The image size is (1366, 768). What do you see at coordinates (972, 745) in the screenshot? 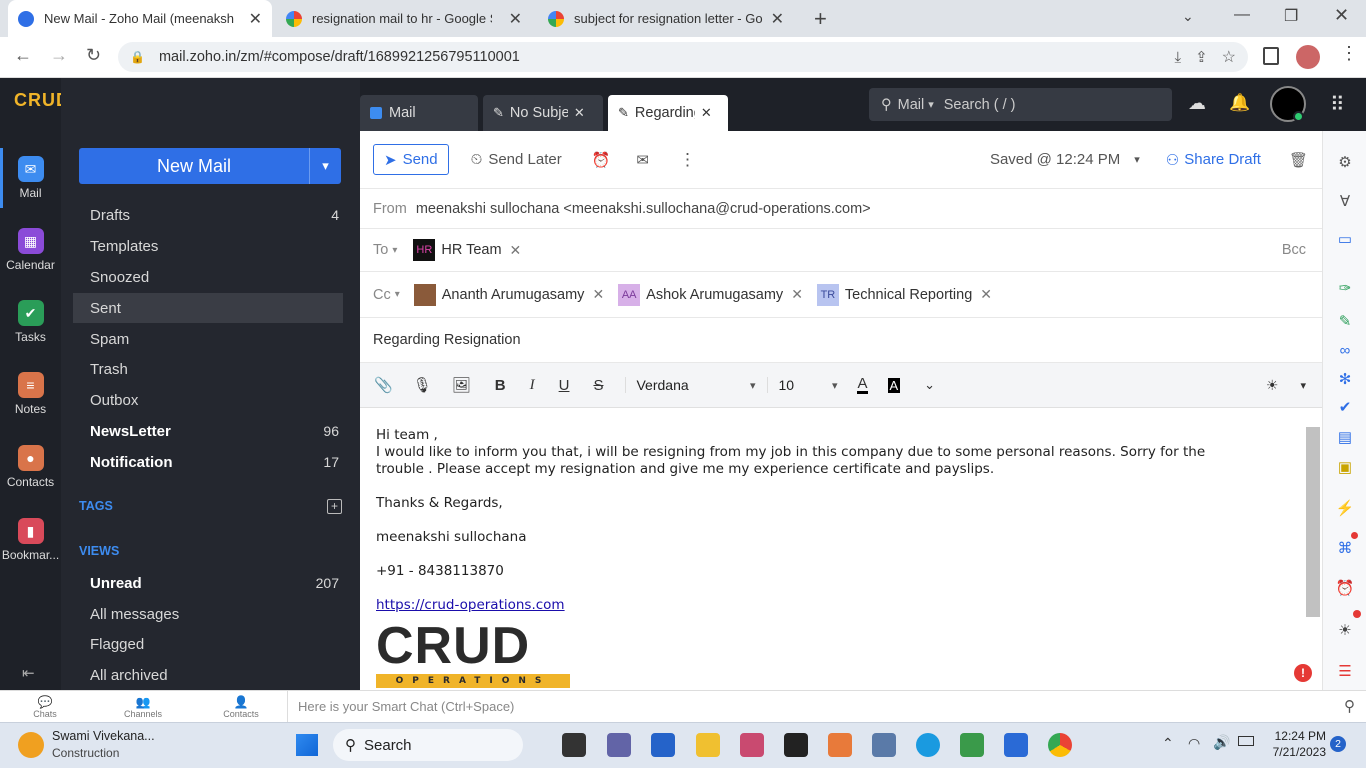
I see `mongodb-icon` at bounding box center [972, 745].